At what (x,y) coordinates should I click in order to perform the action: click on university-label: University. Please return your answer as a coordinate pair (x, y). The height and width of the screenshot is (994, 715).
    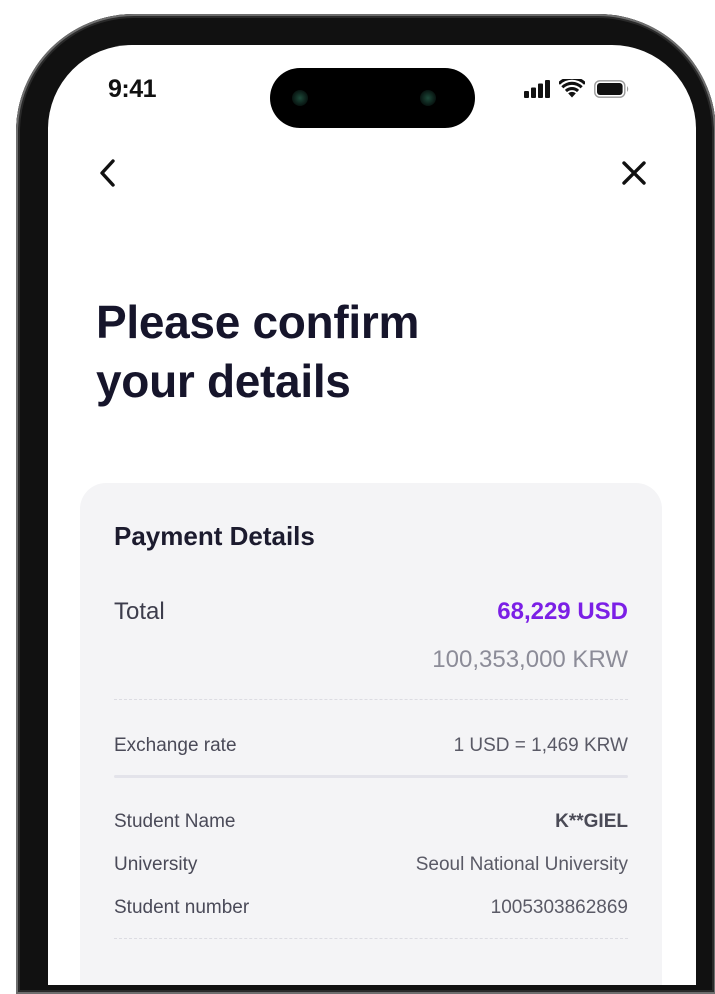
    Looking at the image, I should click on (156, 864).